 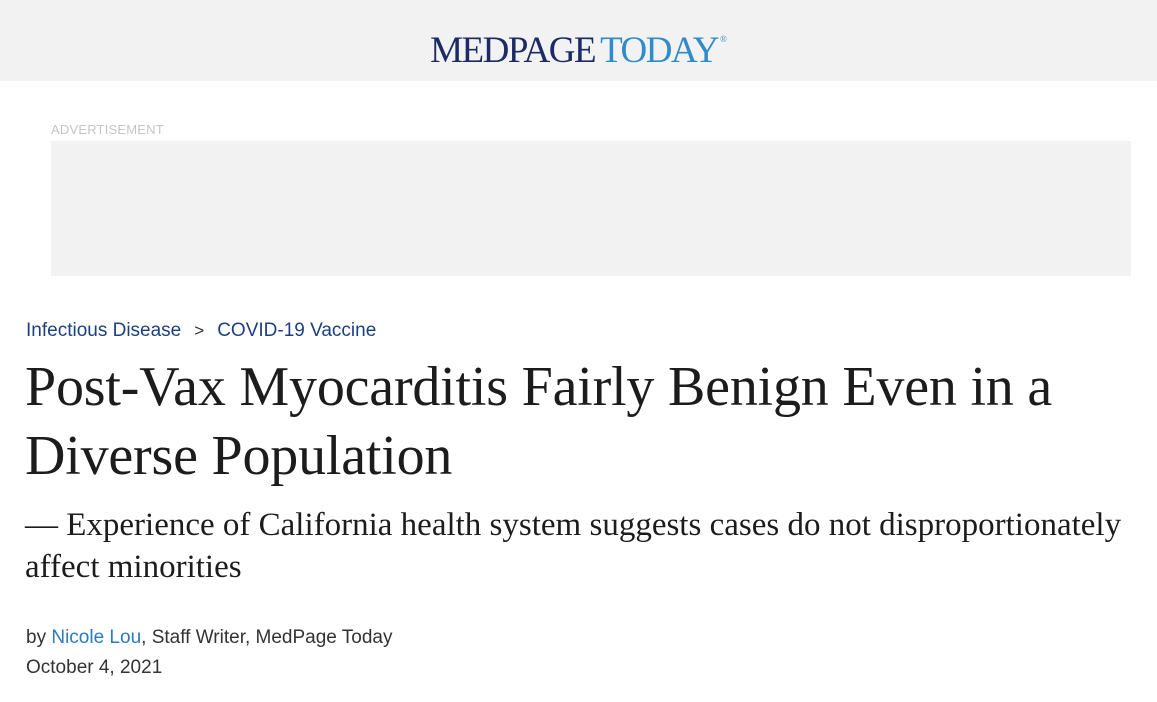 I want to click on breadcrumb-covid-19-vaccine: COVID-19 Vaccine, so click(x=296, y=330).